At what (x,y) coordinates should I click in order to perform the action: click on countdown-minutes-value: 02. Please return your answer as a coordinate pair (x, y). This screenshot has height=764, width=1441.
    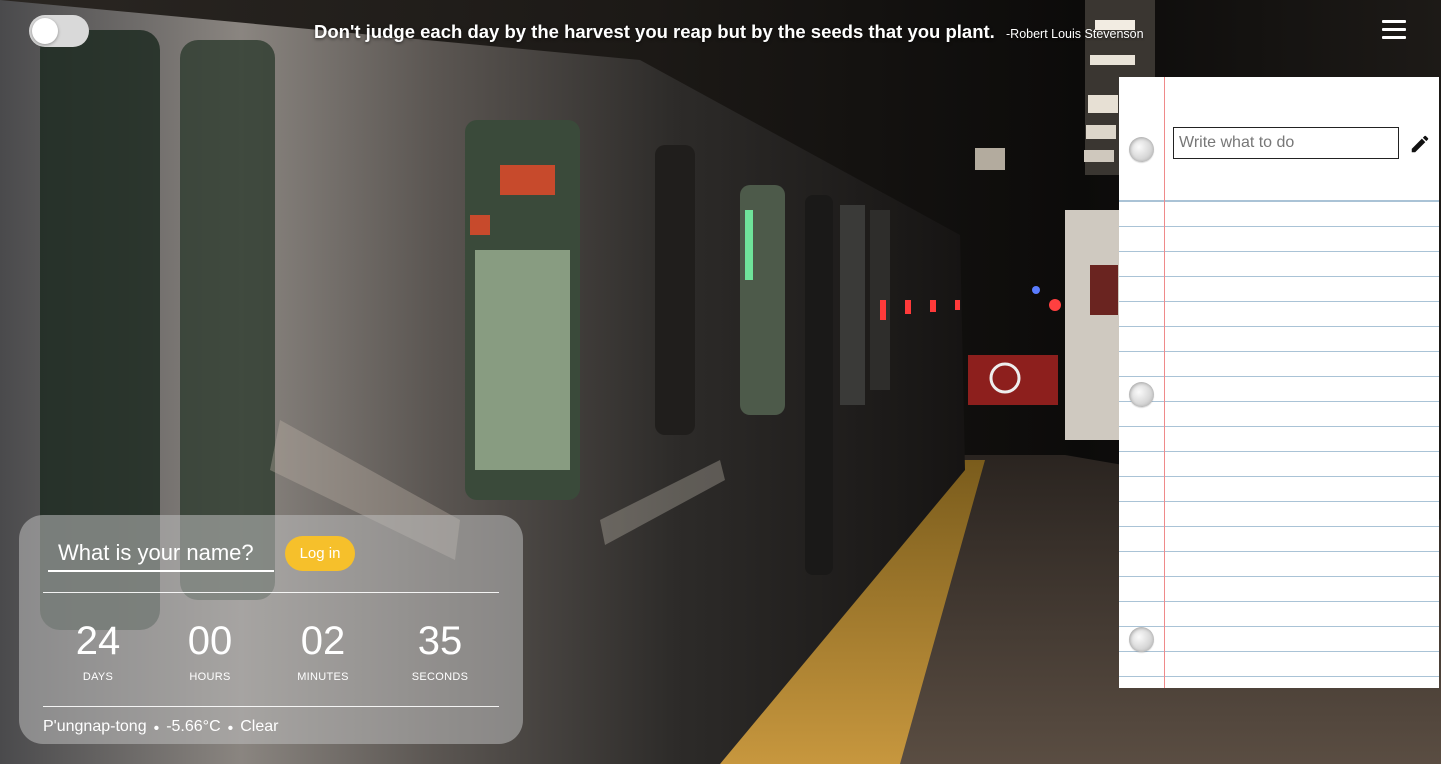
    Looking at the image, I should click on (323, 641).